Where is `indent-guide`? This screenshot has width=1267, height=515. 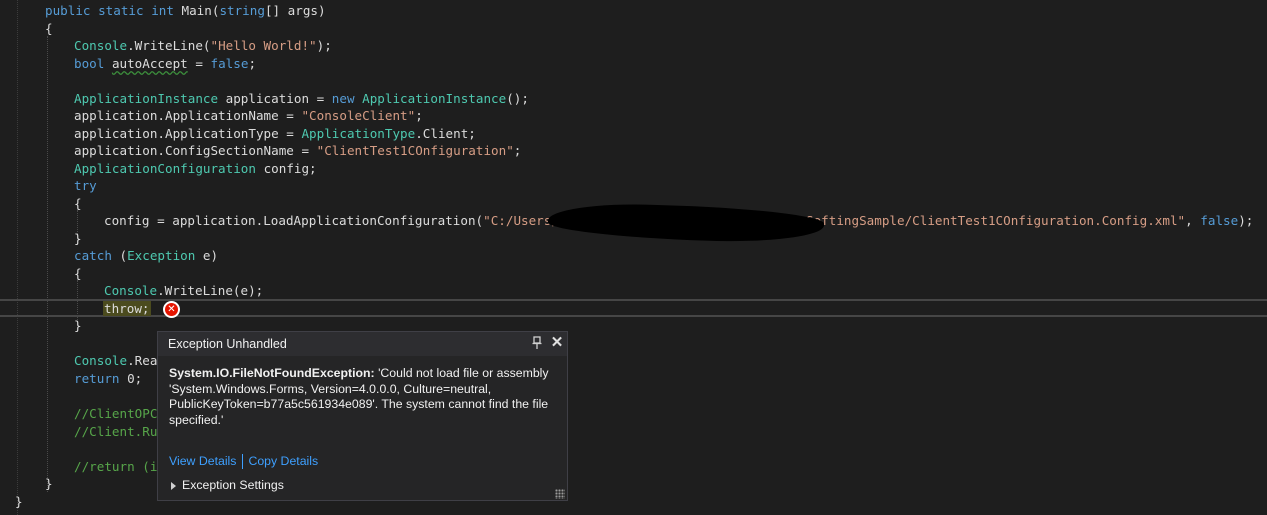 indent-guide is located at coordinates (47, 264).